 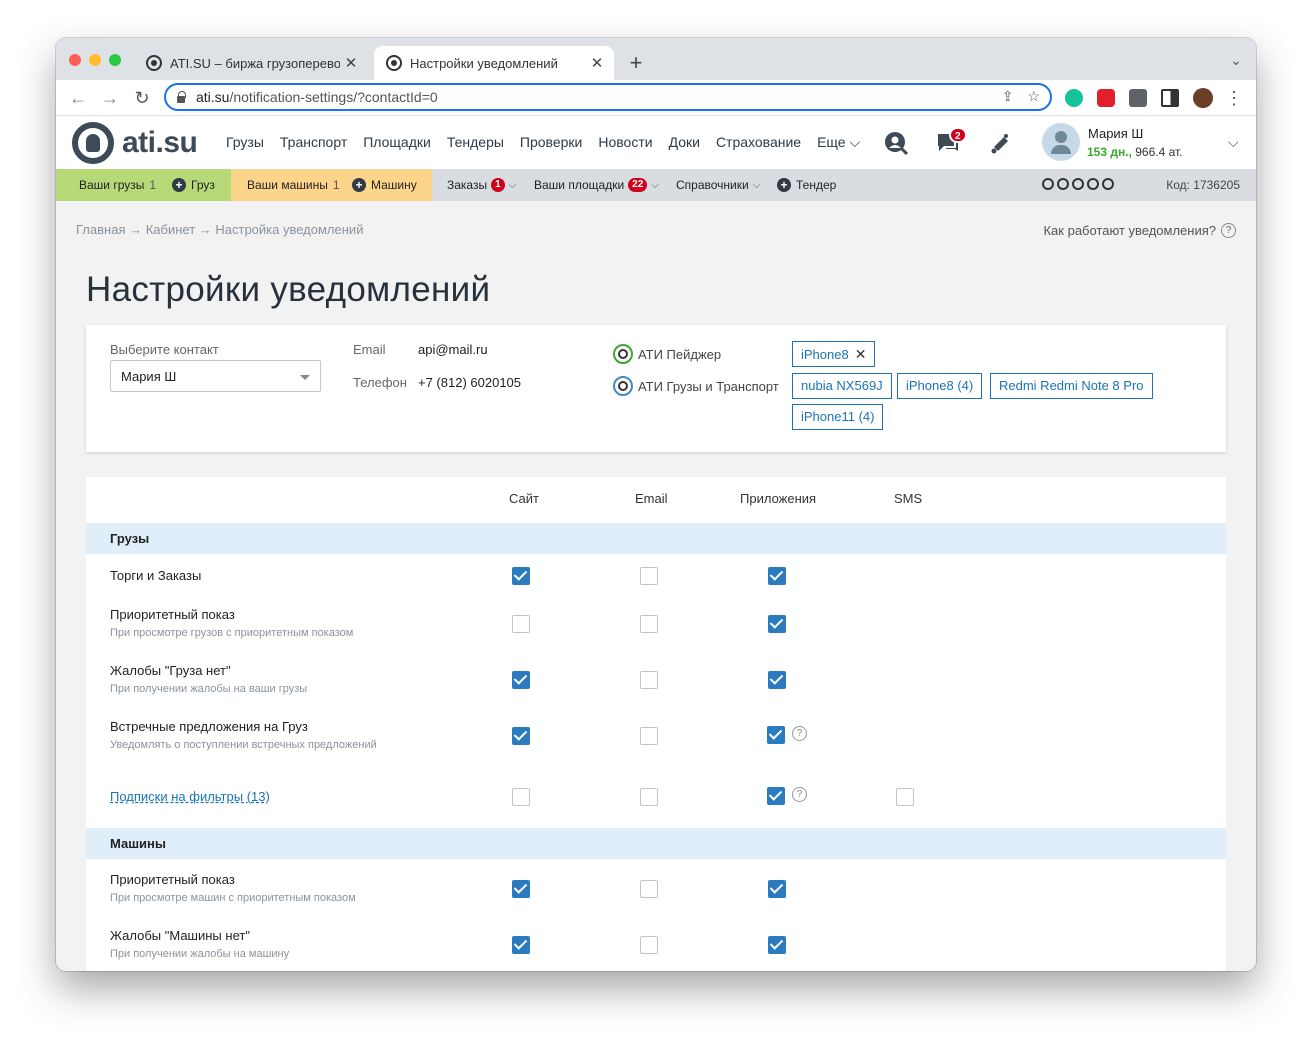 I want to click on nav-item-checks: Проверки, so click(x=551, y=142).